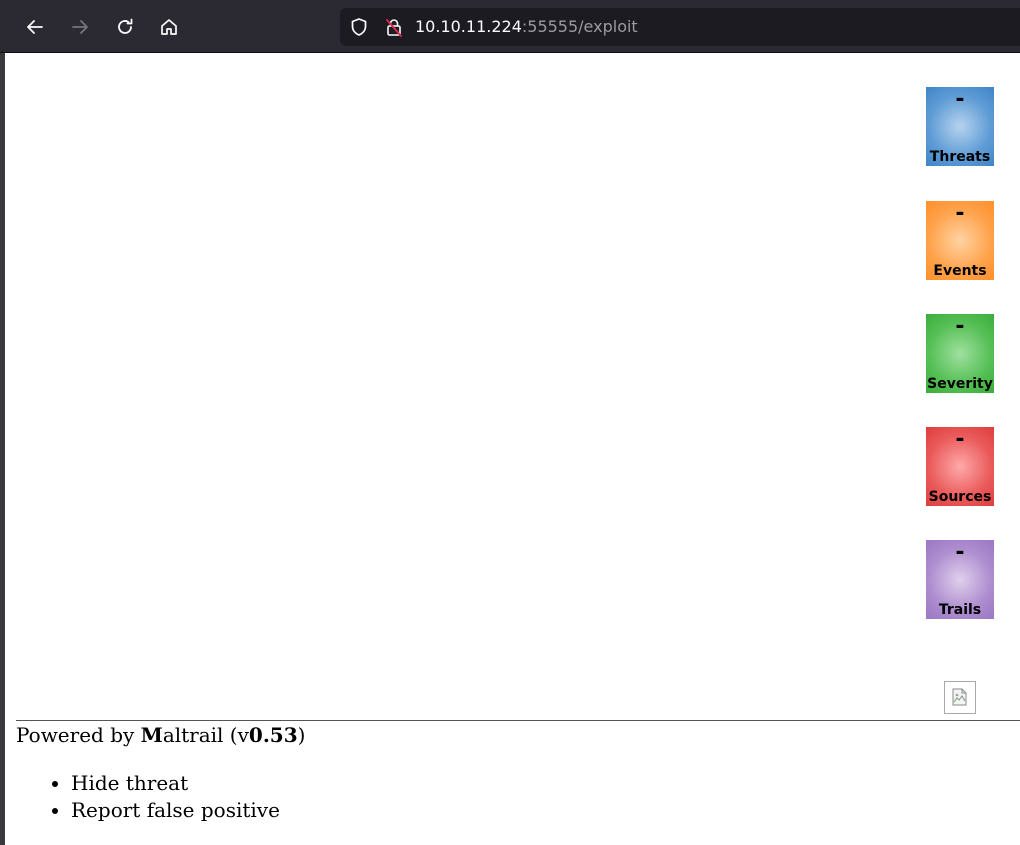 This screenshot has width=1020, height=845. What do you see at coordinates (960, 384) in the screenshot?
I see `severity-label: Severity` at bounding box center [960, 384].